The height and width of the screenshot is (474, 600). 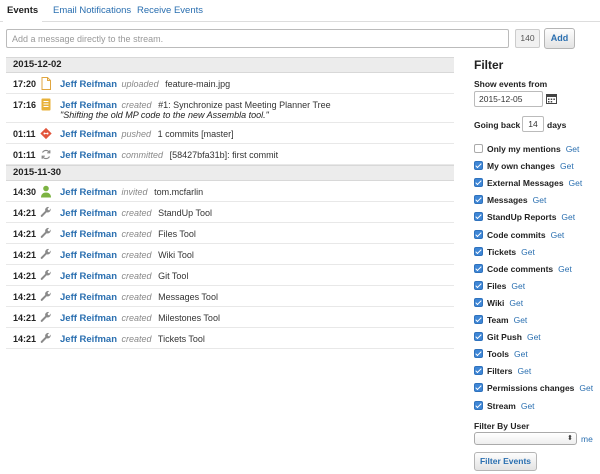 I want to click on sync-icon, so click(x=46, y=154).